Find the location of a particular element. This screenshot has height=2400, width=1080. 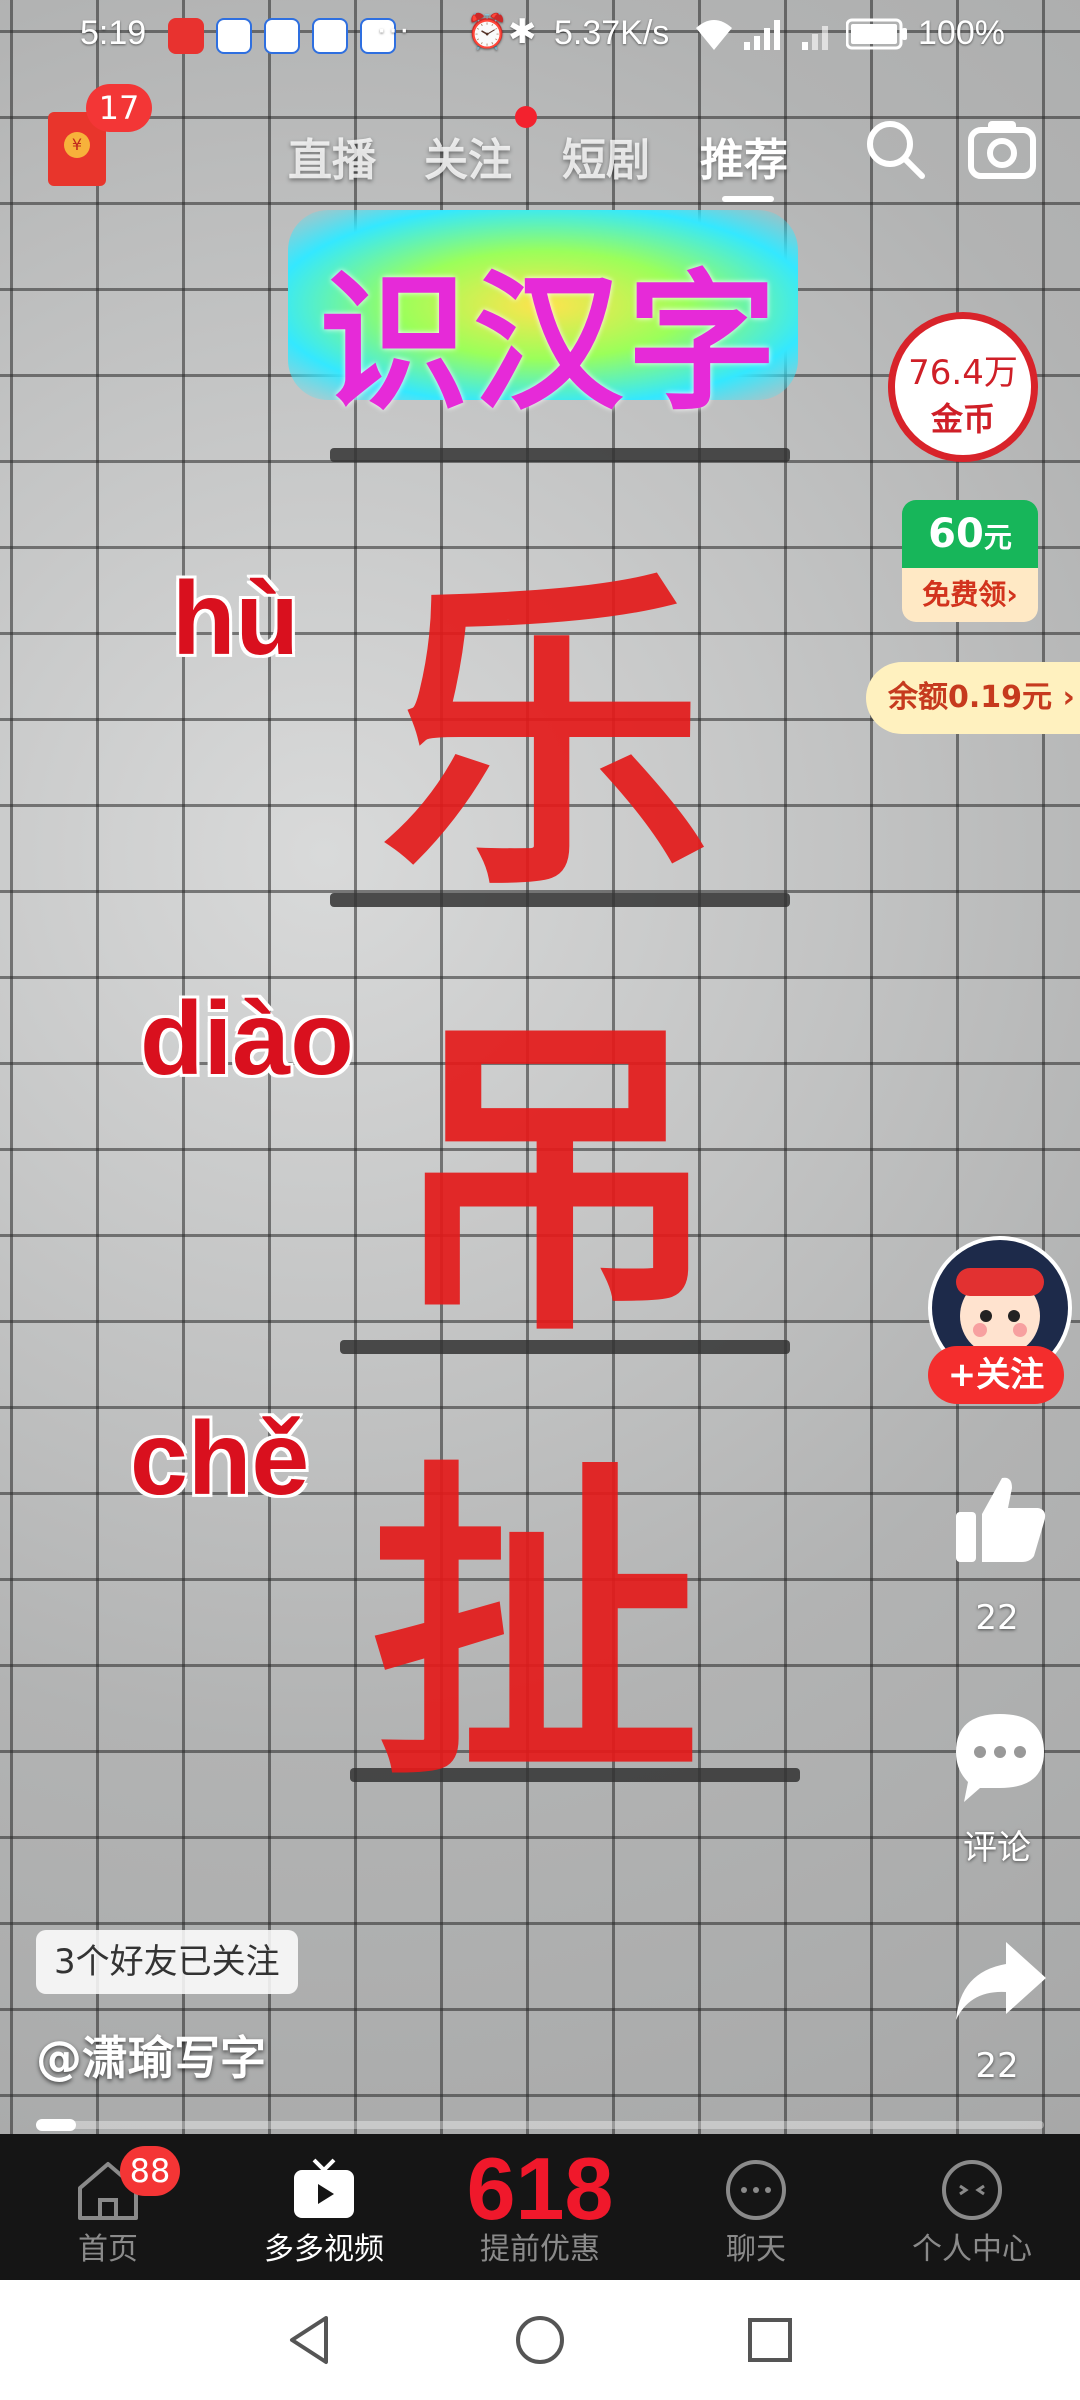

promo-amount-box: 60元 is located at coordinates (970, 534).